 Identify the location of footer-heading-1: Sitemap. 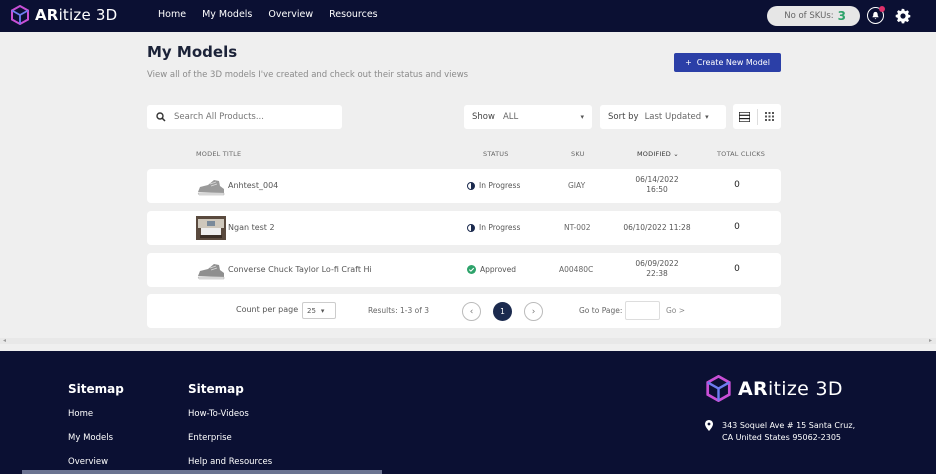
(96, 389).